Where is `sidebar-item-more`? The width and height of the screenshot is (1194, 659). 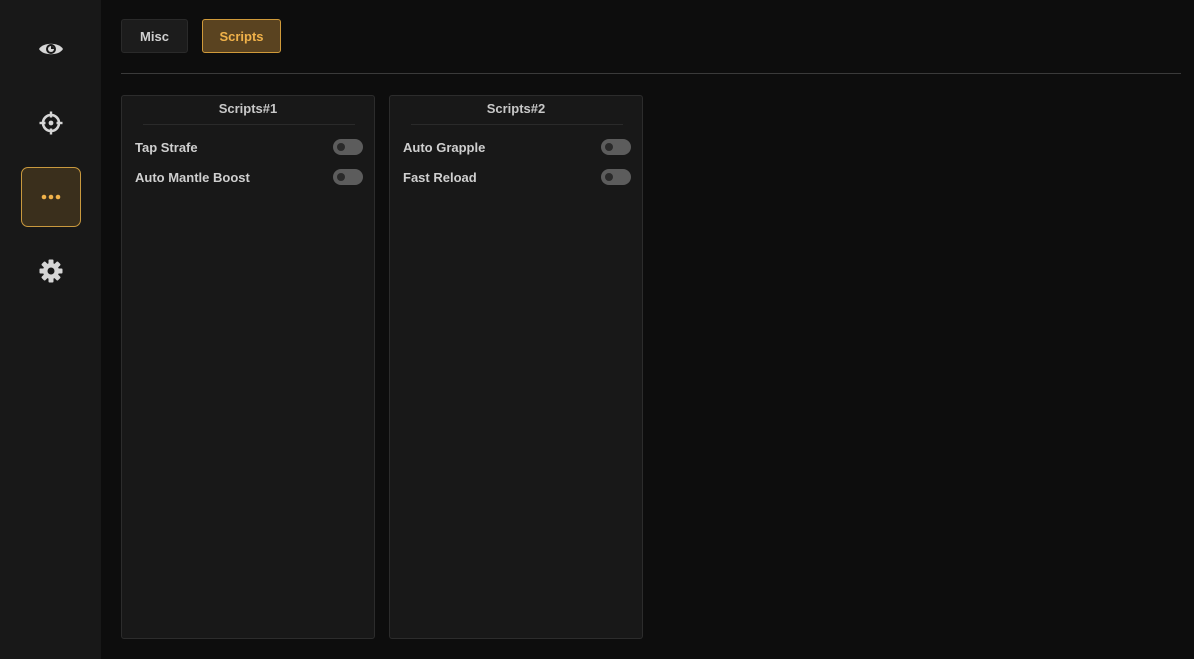 sidebar-item-more is located at coordinates (51, 197).